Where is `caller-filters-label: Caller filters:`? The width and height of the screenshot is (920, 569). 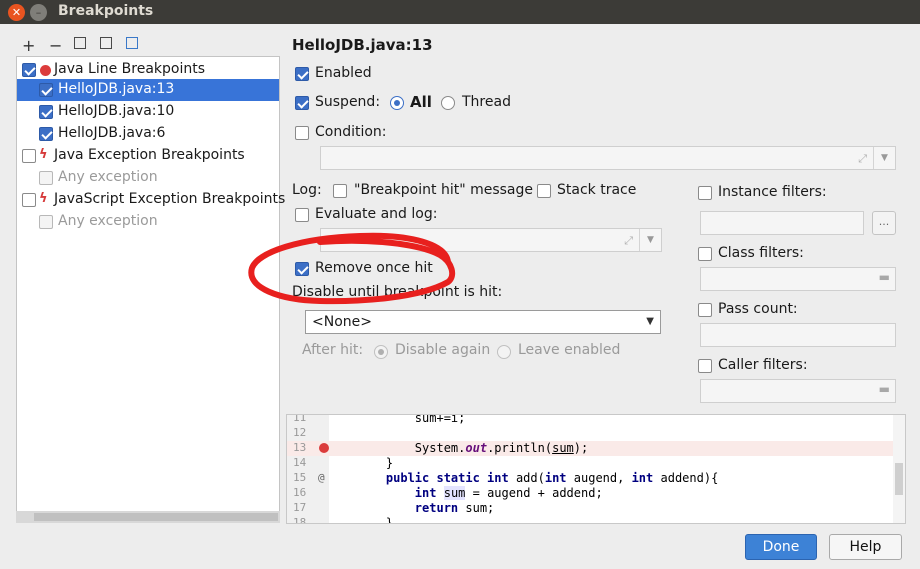
caller-filters-label: Caller filters: is located at coordinates (763, 365).